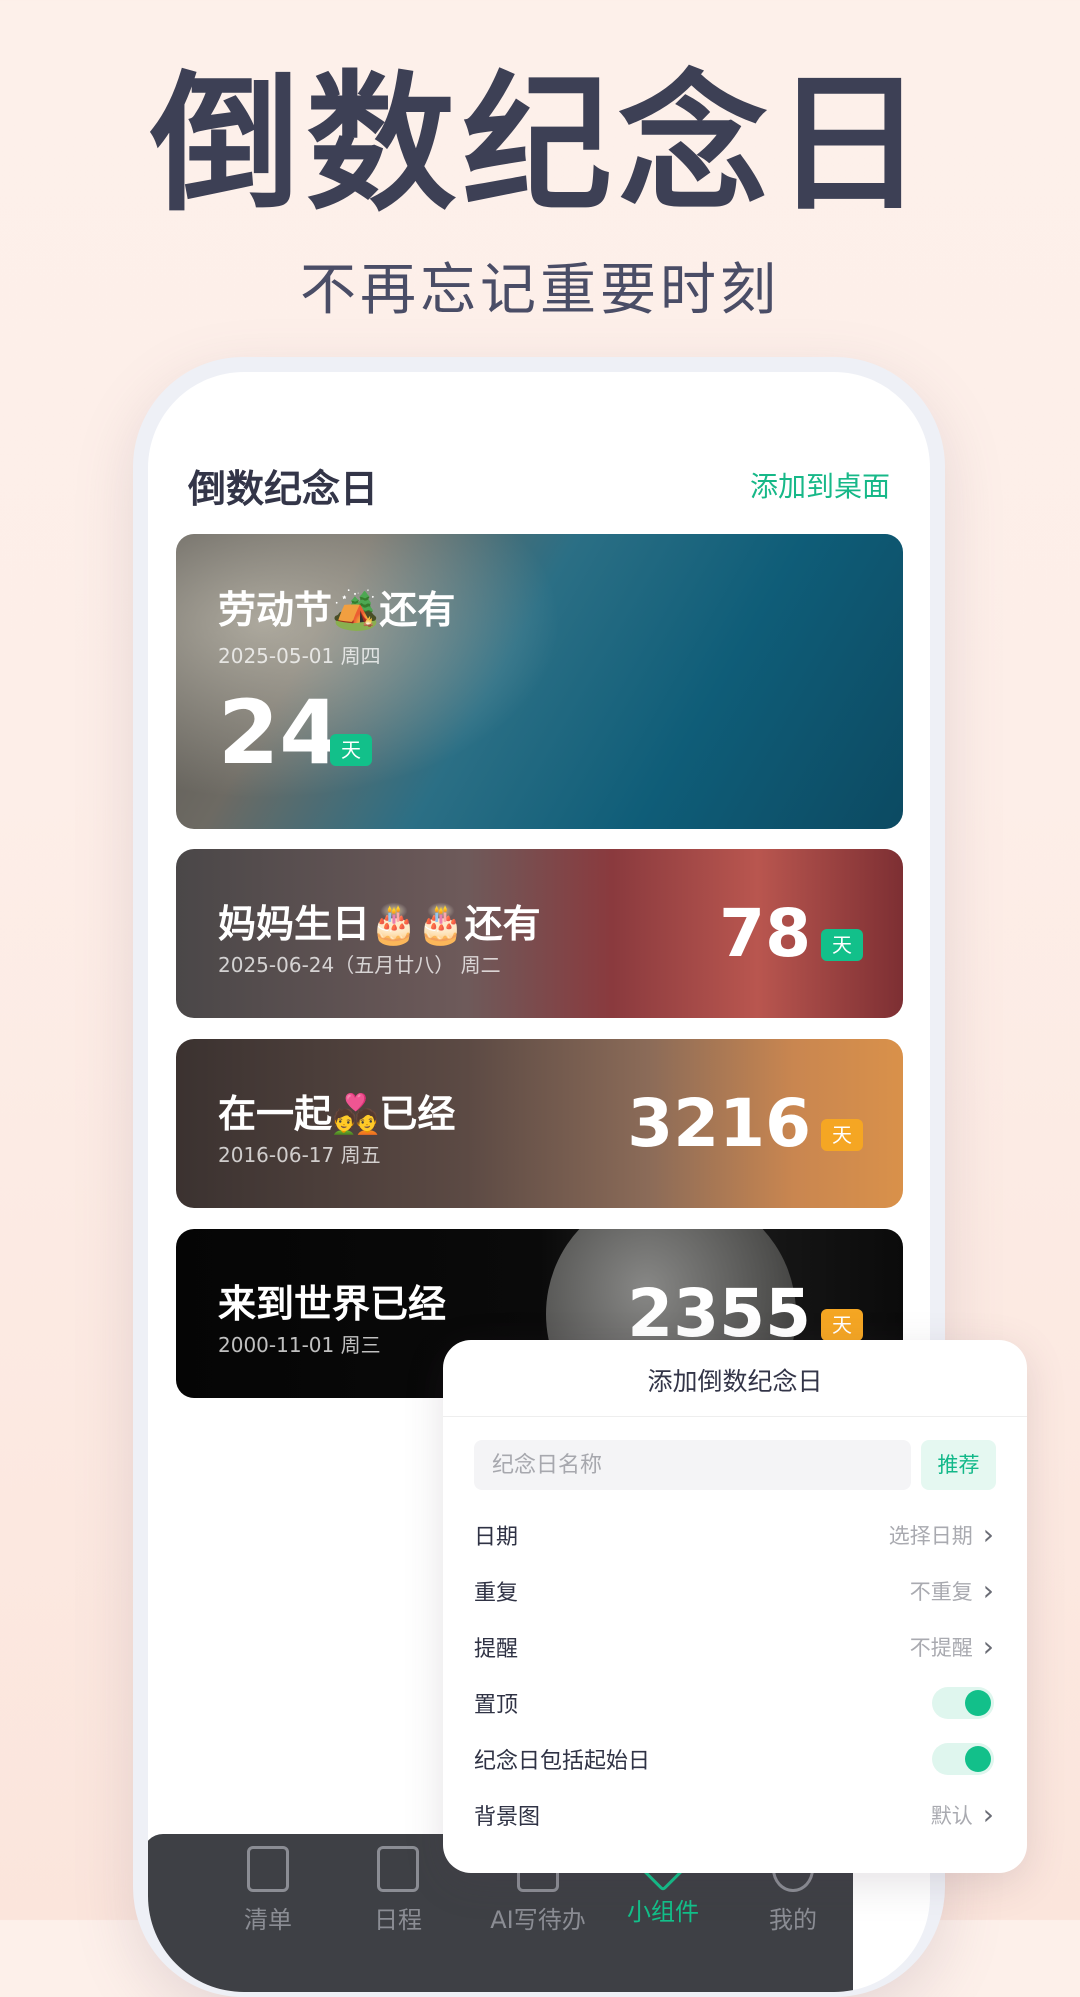 This screenshot has height=1997, width=1080. Describe the element at coordinates (496, 1593) in the screenshot. I see `row-label: 重复` at that location.